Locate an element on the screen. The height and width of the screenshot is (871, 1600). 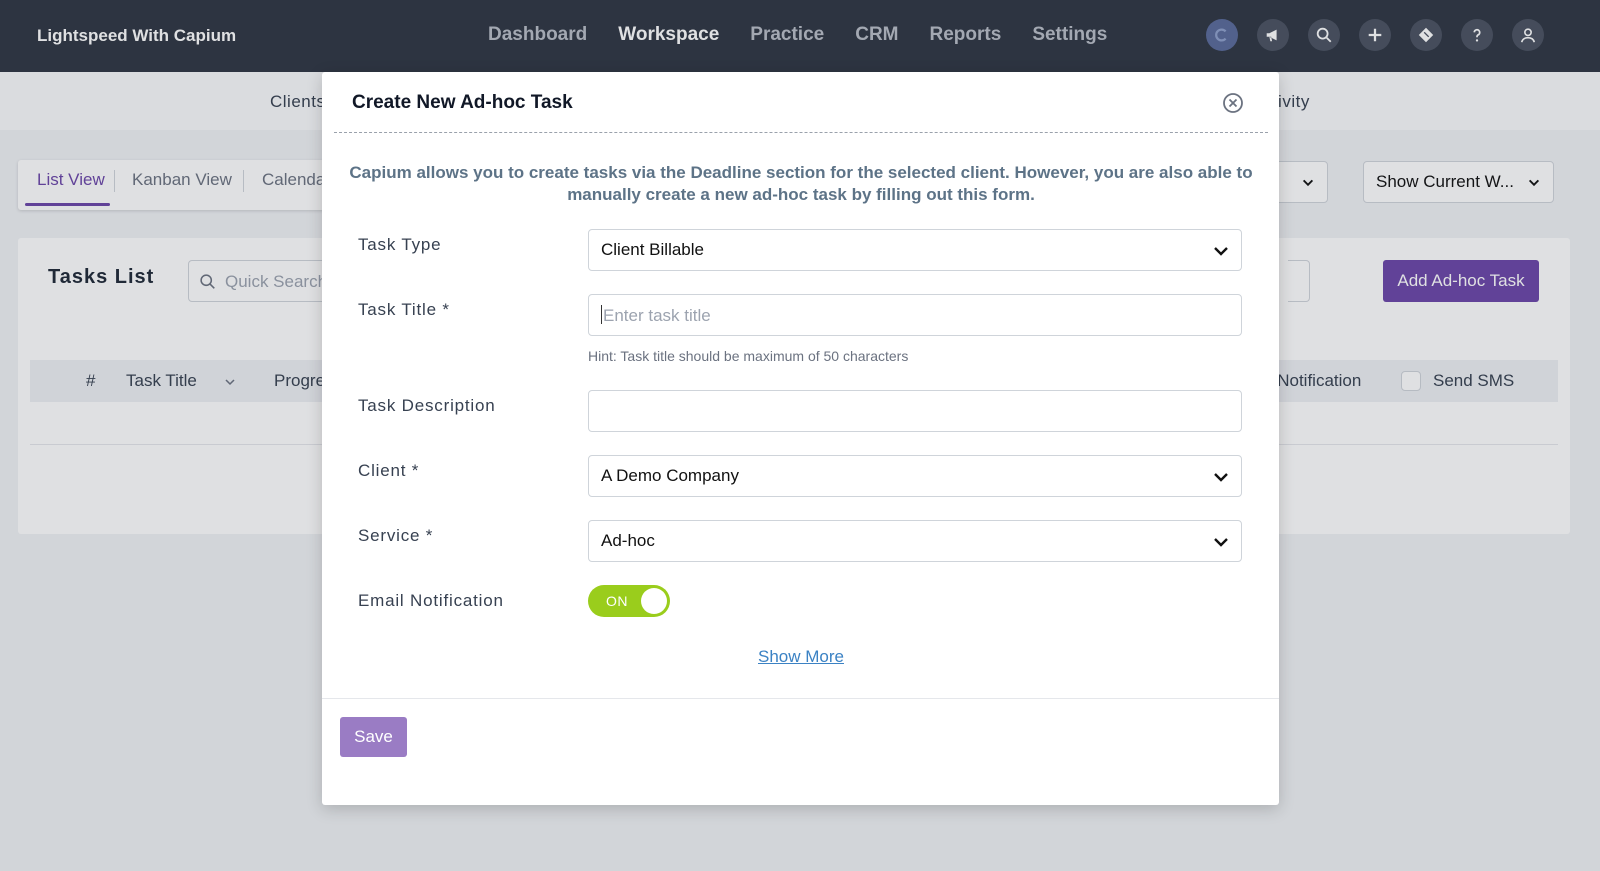
task-description-input is located at coordinates (915, 411).